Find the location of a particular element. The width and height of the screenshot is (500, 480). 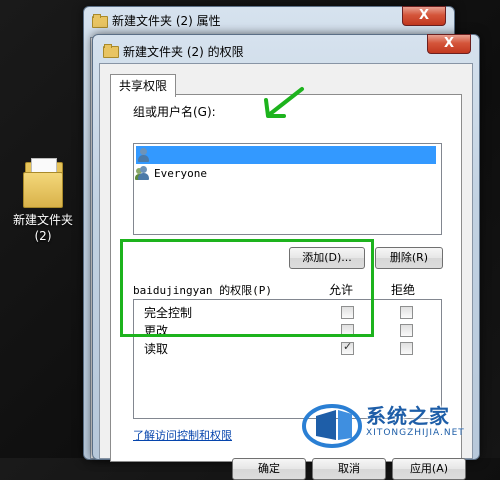

deny-checkbox-read is located at coordinates (406, 348).